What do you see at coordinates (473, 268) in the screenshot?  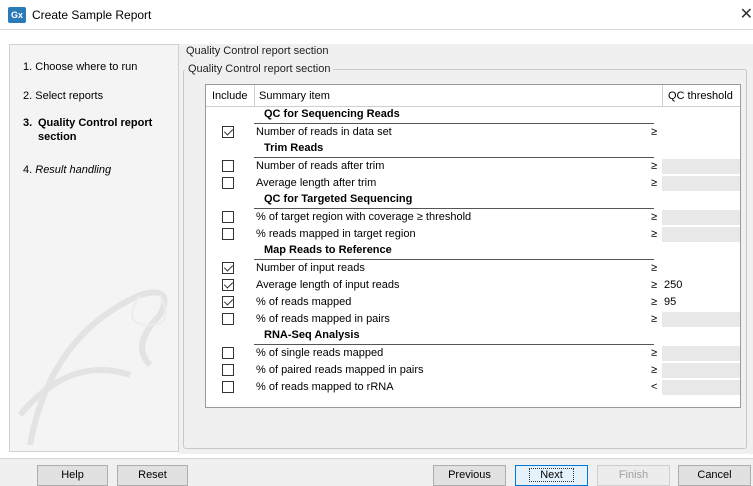 I see `table-row: Number of input reads ≥` at bounding box center [473, 268].